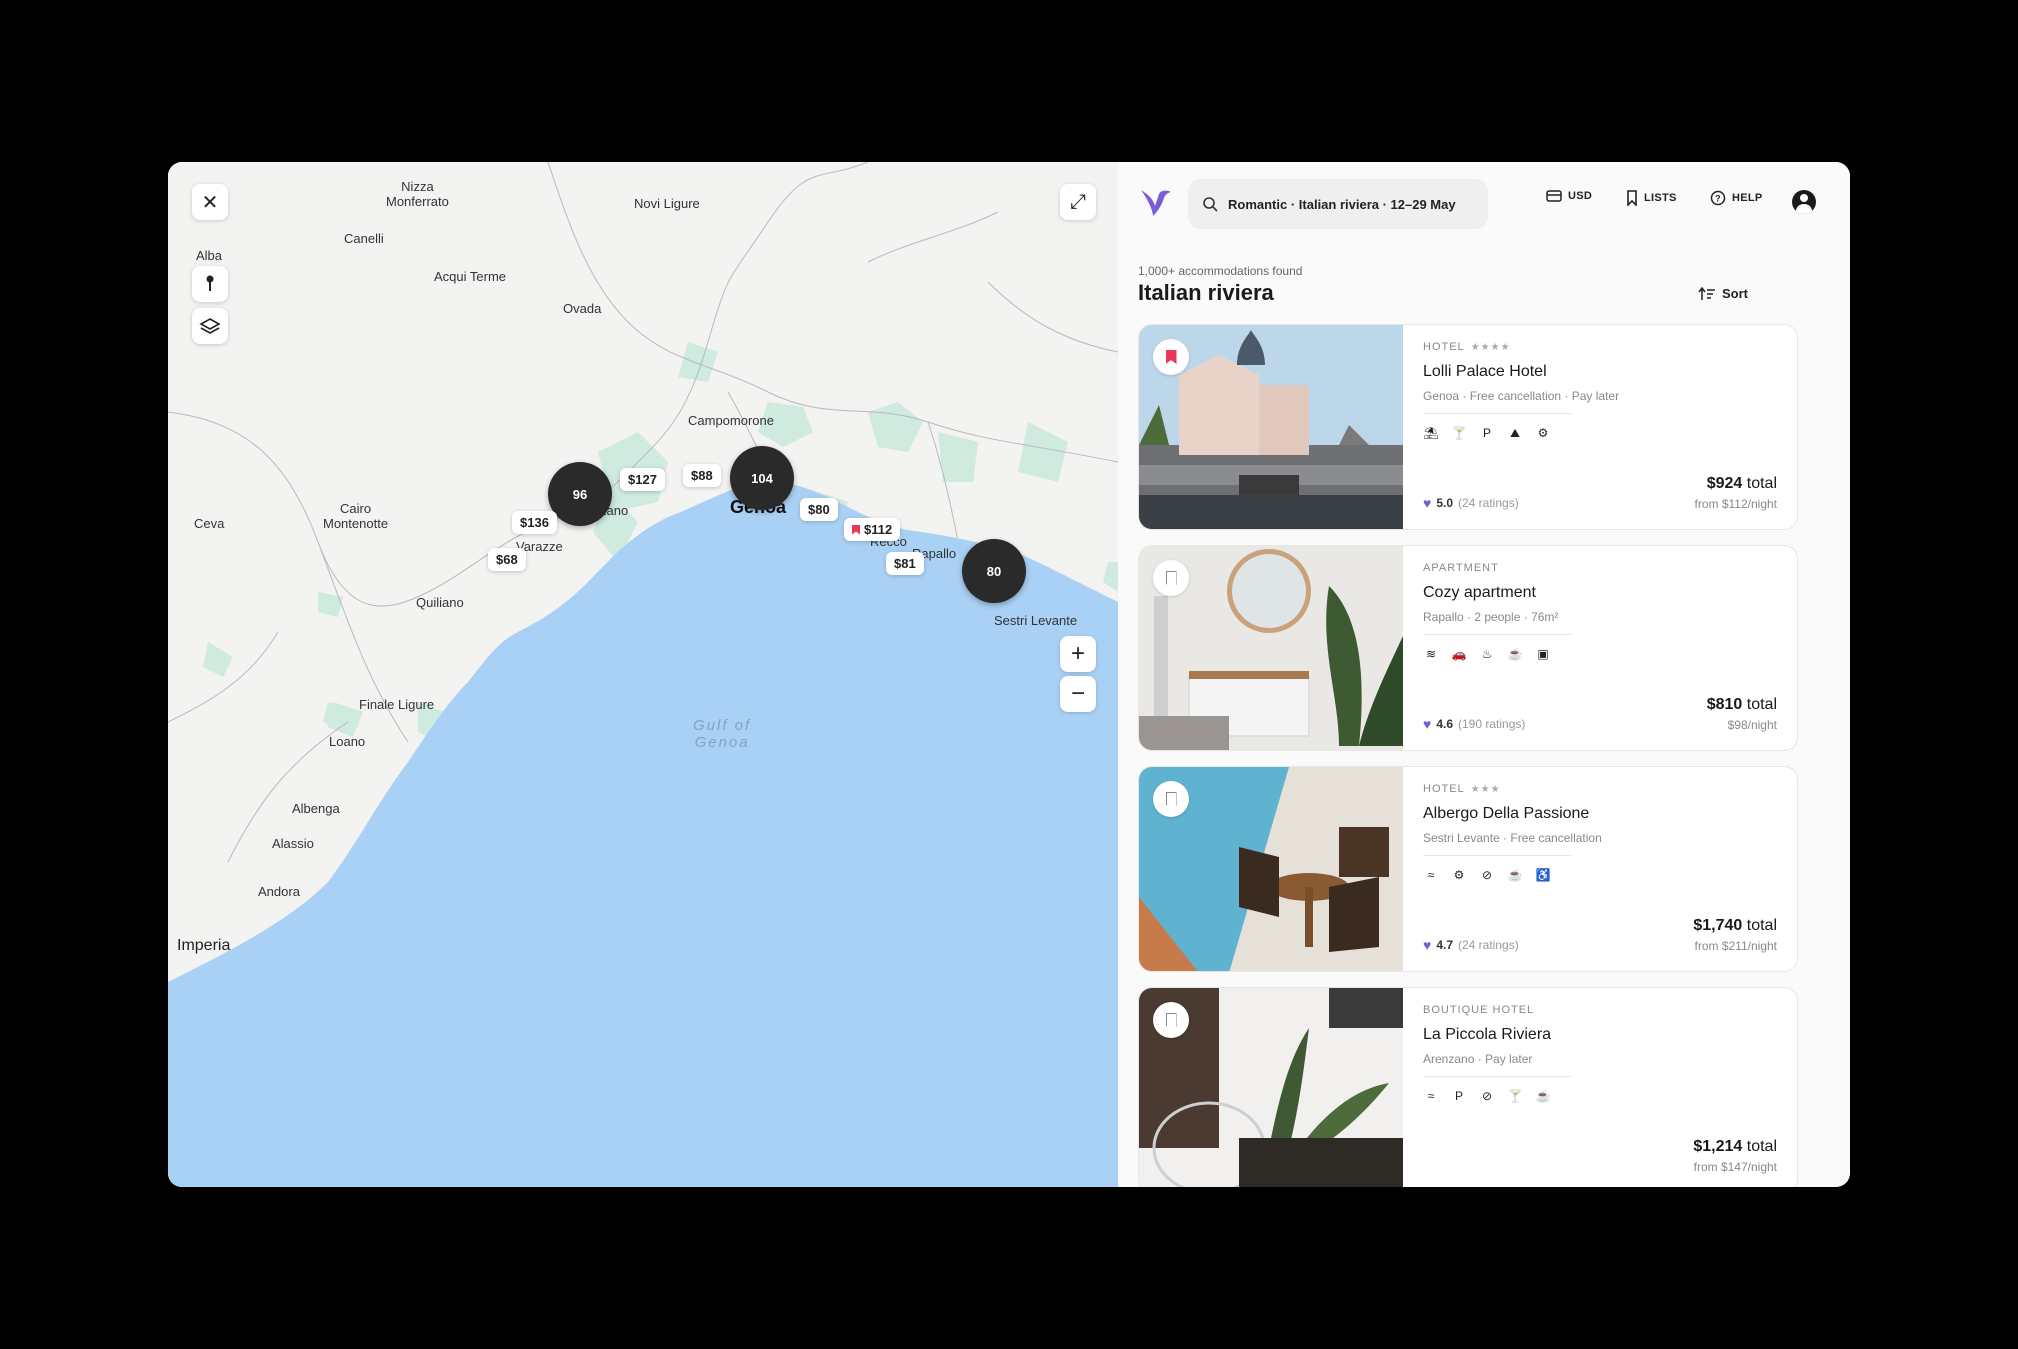 The width and height of the screenshot is (2018, 1349). What do you see at coordinates (1603, 1010) in the screenshot?
I see `listing-type: BOUTIQUE HOTEL` at bounding box center [1603, 1010].